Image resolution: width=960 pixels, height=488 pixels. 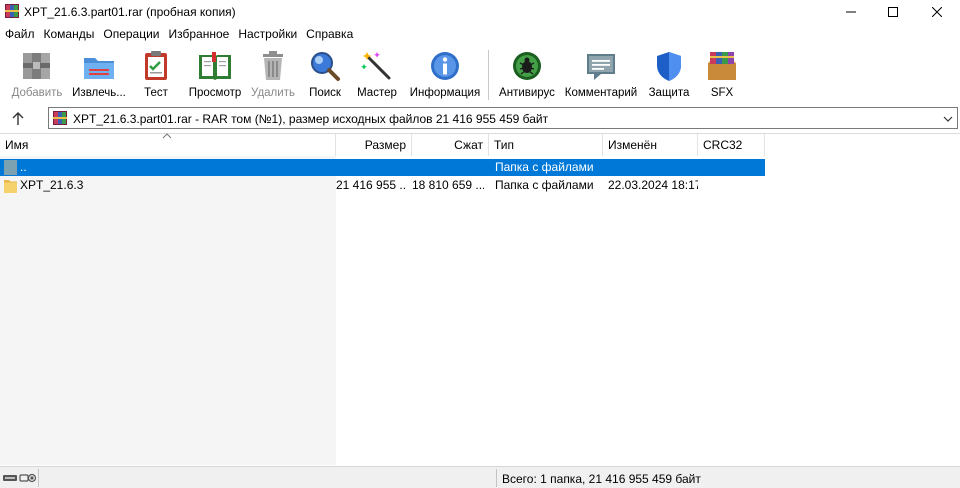 I want to click on column-header-row: Имя Размер Сжат Тип Изменён CRC32, so click(x=382, y=144).